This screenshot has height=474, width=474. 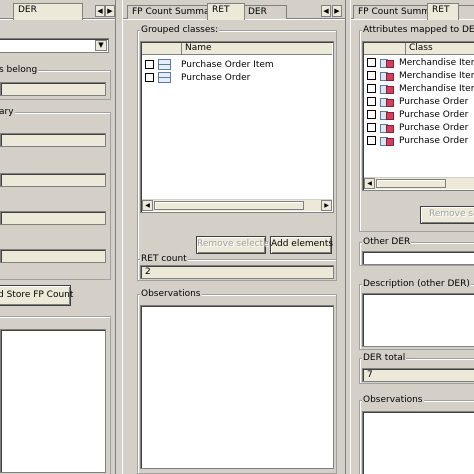 I want to click on ret-count-label: RET count, so click(x=164, y=259).